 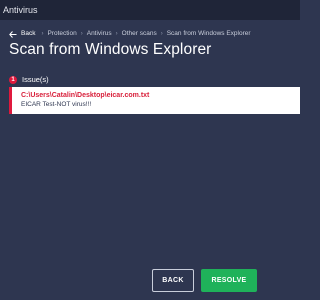 I want to click on issues-header: 1 Issue(s), so click(x=29, y=79).